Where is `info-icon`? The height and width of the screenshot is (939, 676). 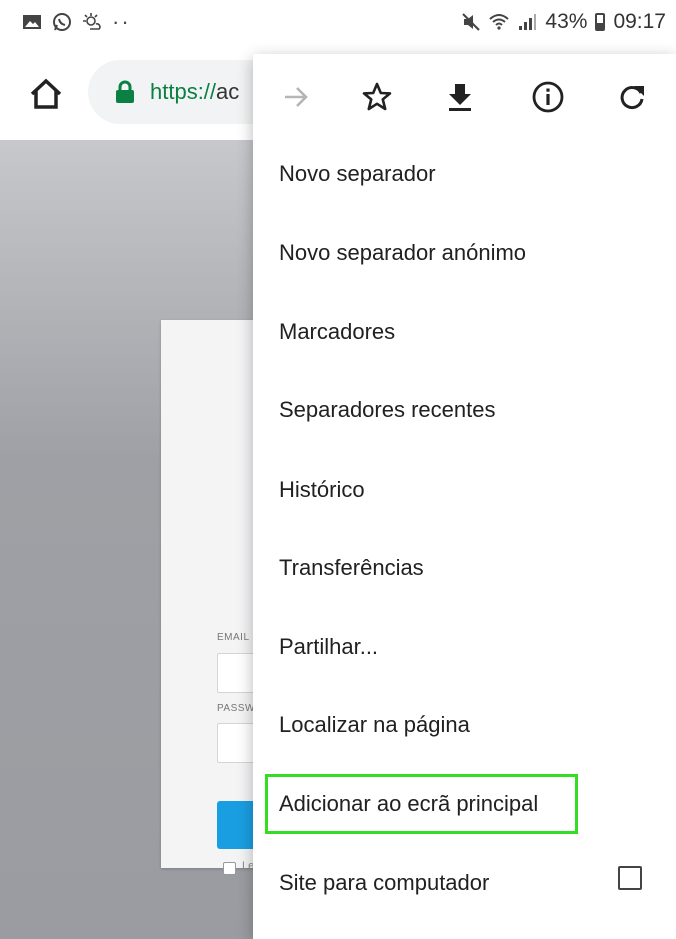 info-icon is located at coordinates (548, 97).